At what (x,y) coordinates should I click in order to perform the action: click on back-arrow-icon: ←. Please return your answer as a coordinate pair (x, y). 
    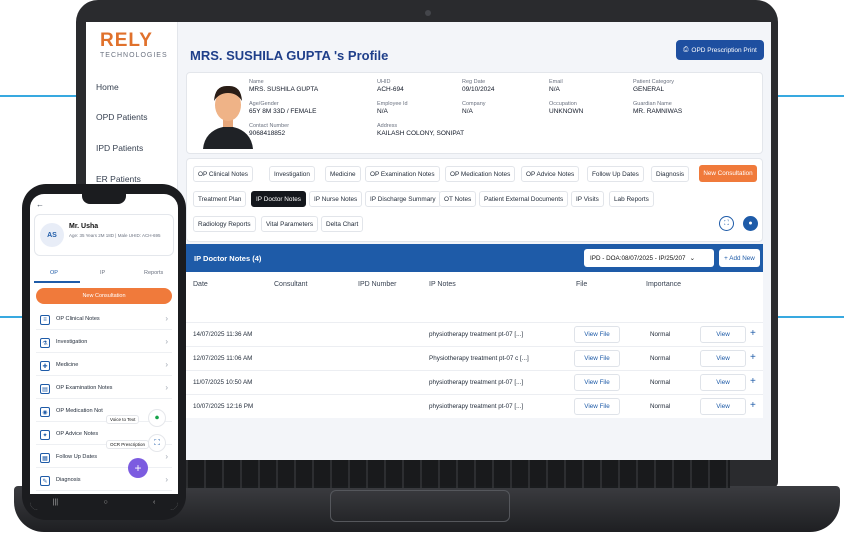
    Looking at the image, I should click on (40, 204).